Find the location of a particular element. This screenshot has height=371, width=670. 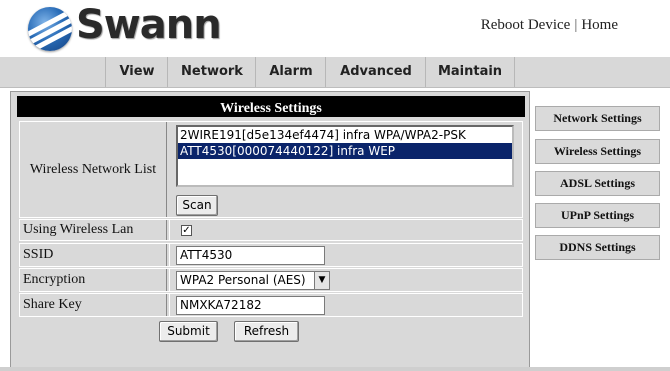

nav-maintain: Maintain is located at coordinates (470, 72).